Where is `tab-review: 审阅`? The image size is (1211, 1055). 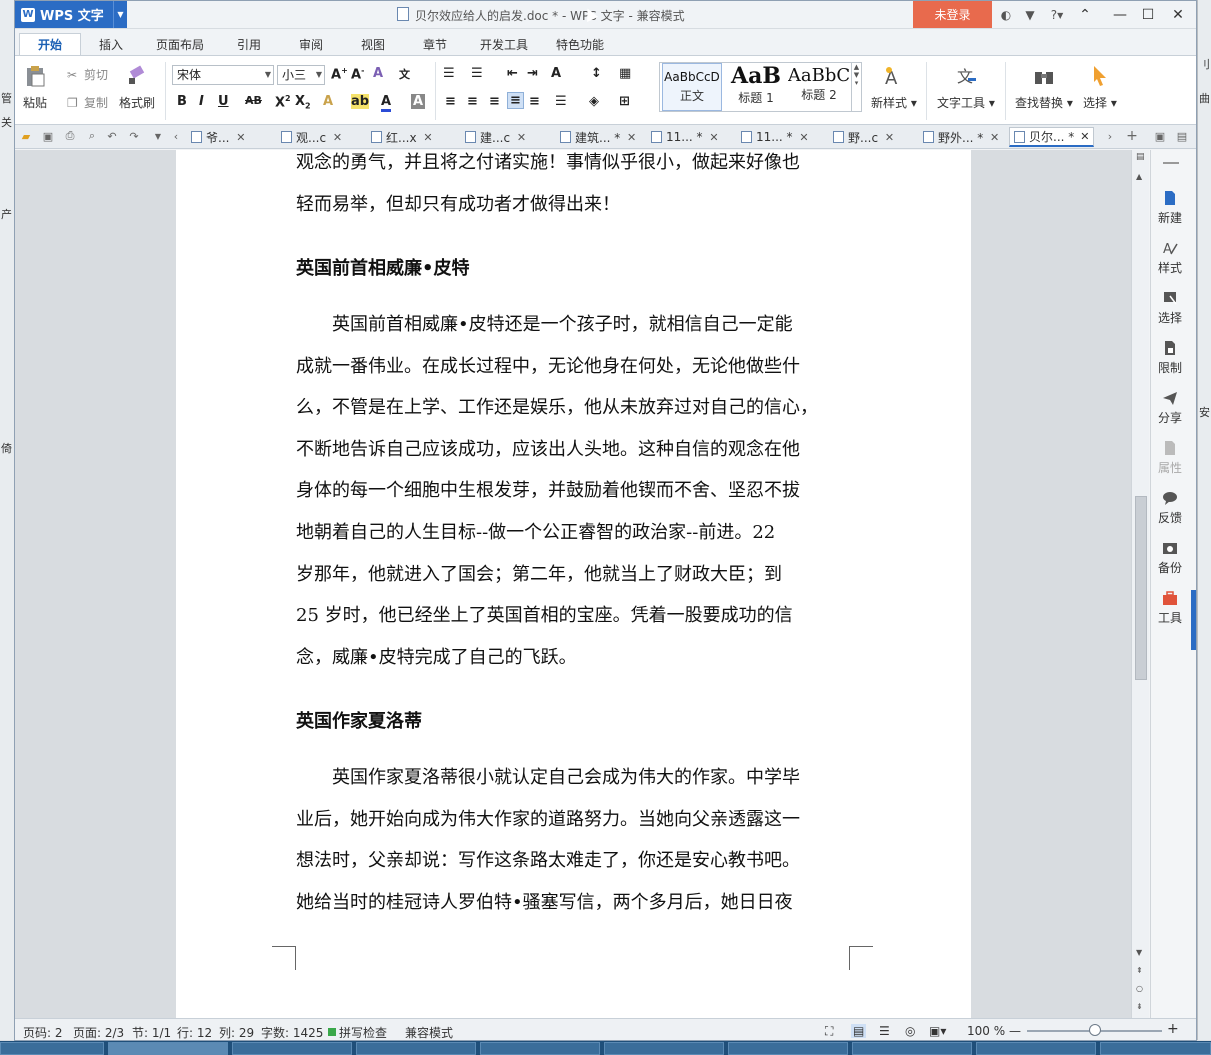 tab-review: 审阅 is located at coordinates (311, 44).